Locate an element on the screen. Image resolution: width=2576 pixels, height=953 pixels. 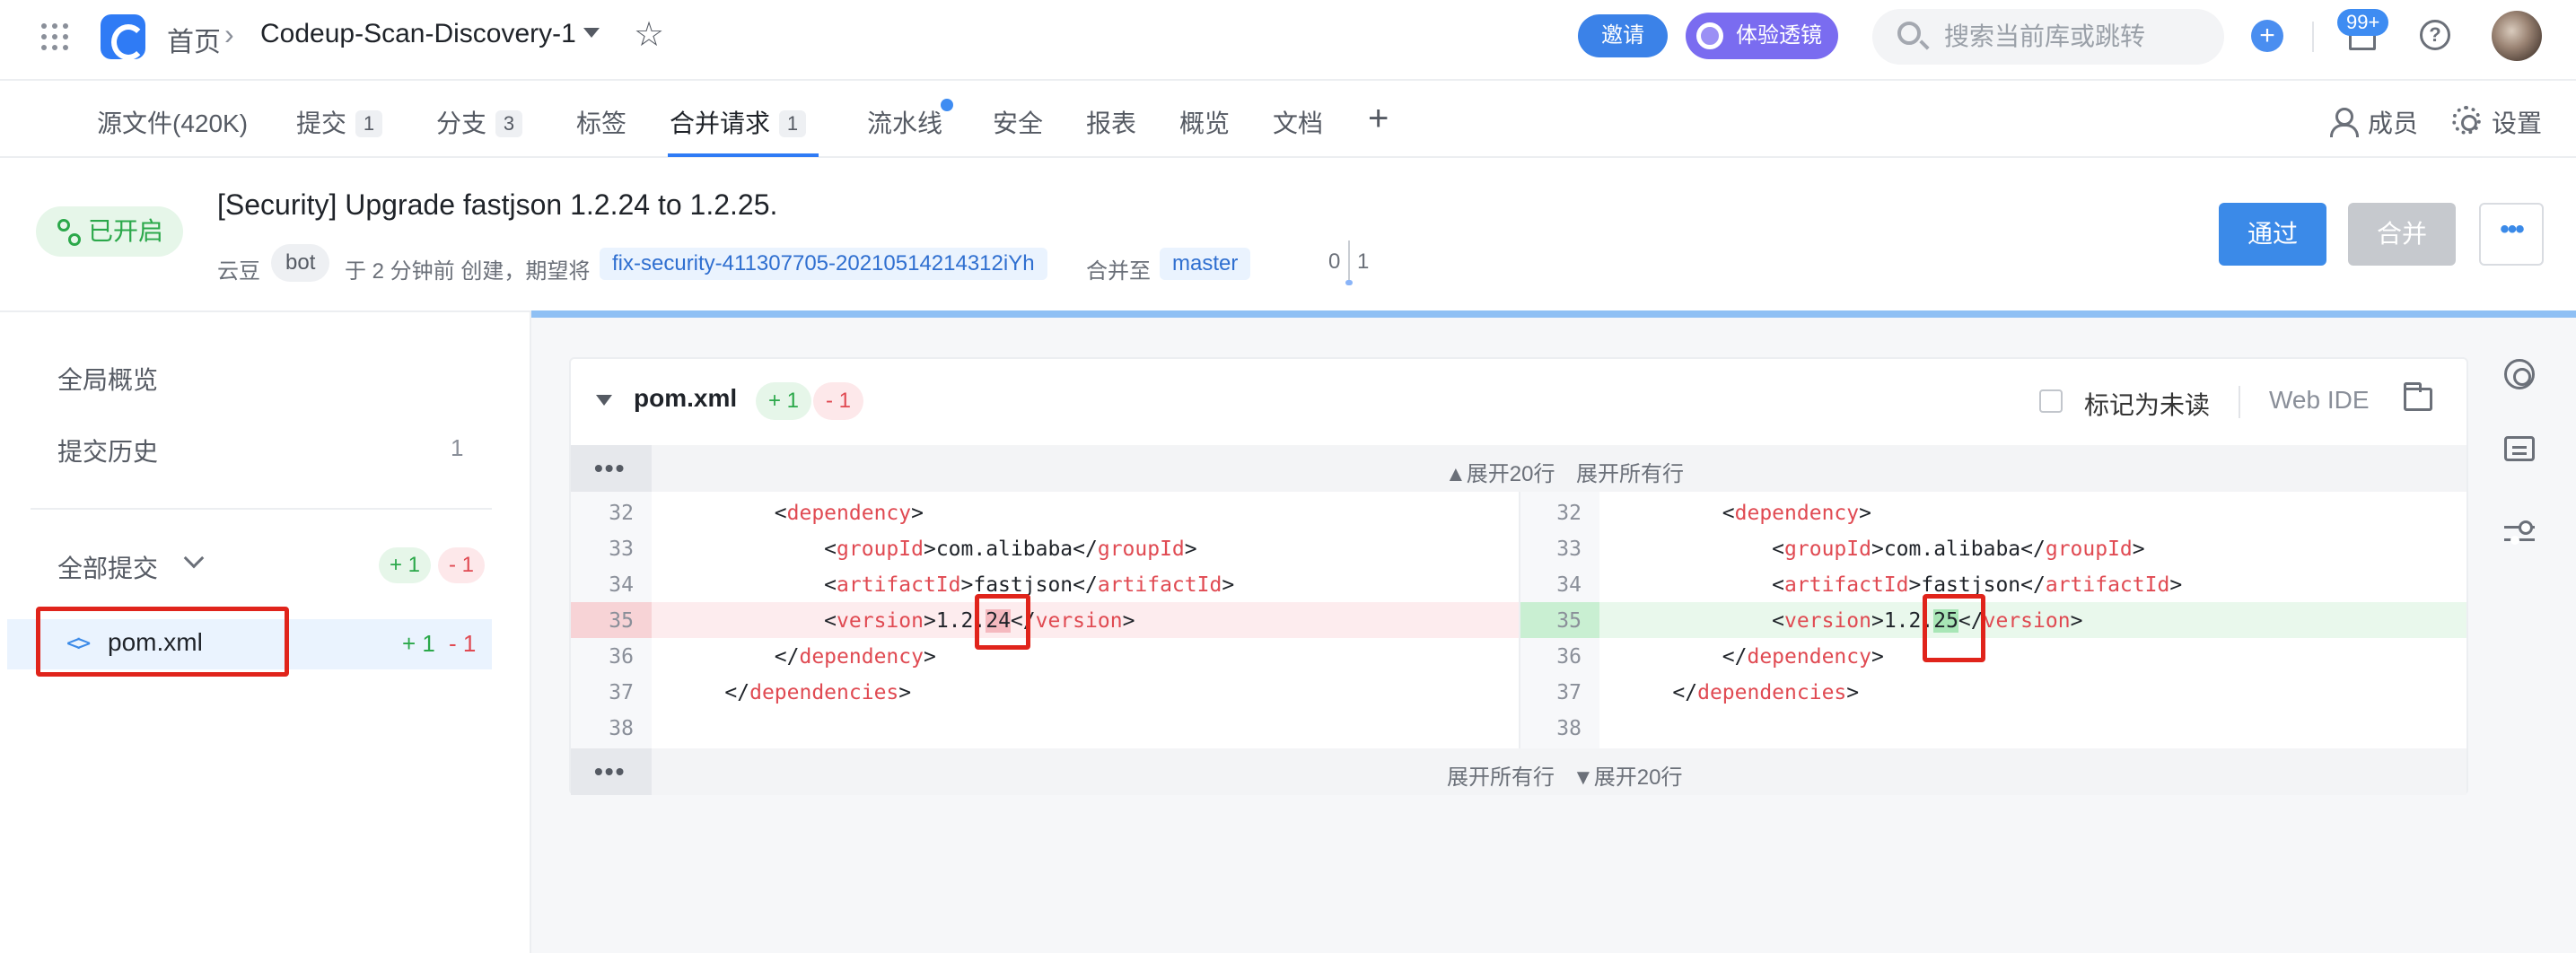
target-branch-tag: master is located at coordinates (1205, 264).